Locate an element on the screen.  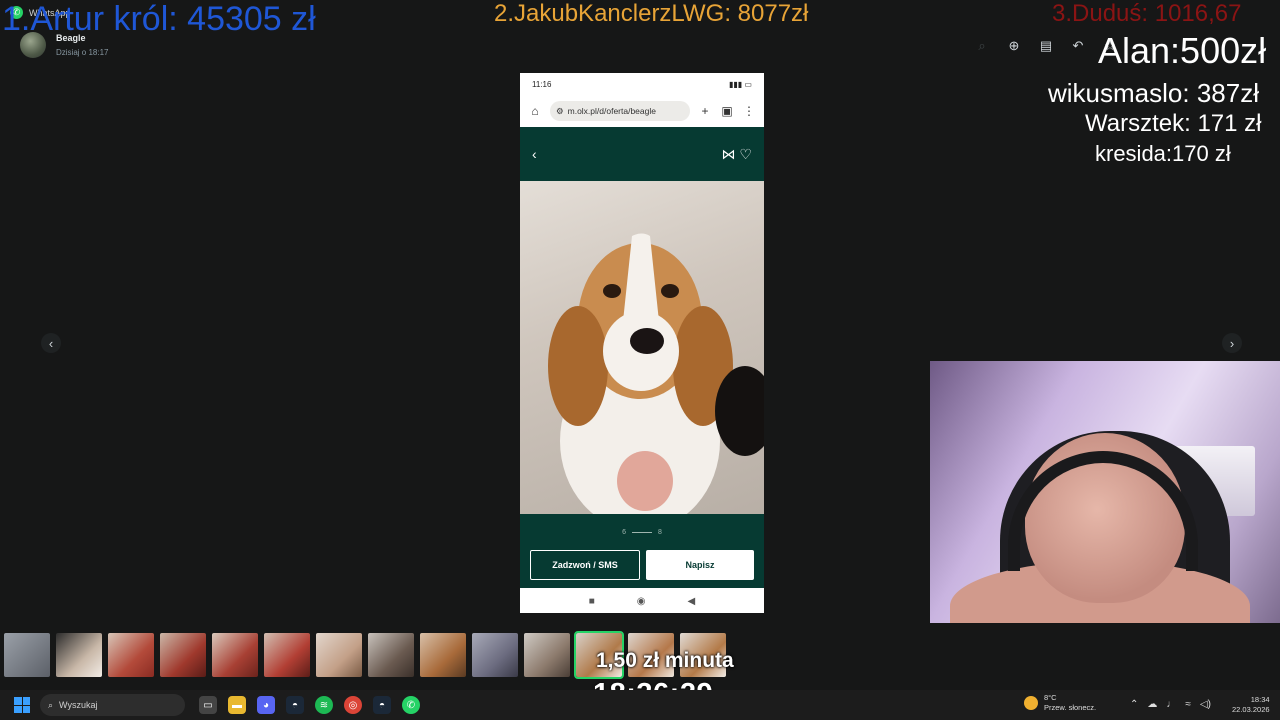
site-info-icon: ⚙ is located at coordinates (560, 110).